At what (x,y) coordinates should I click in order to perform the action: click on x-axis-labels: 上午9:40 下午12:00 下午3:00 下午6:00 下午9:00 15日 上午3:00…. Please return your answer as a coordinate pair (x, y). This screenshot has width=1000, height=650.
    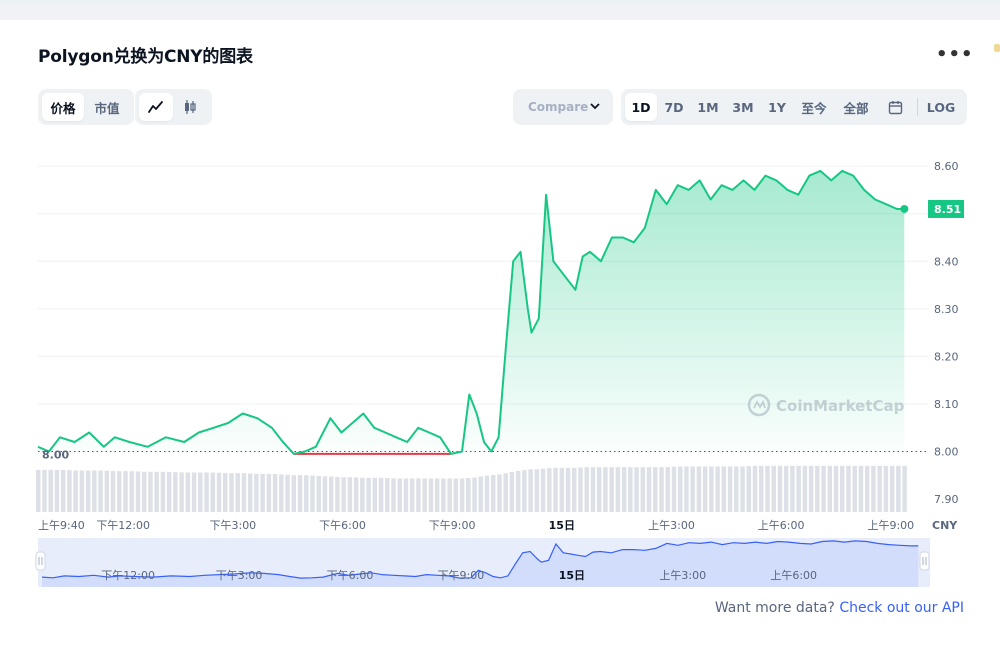
    Looking at the image, I should click on (498, 525).